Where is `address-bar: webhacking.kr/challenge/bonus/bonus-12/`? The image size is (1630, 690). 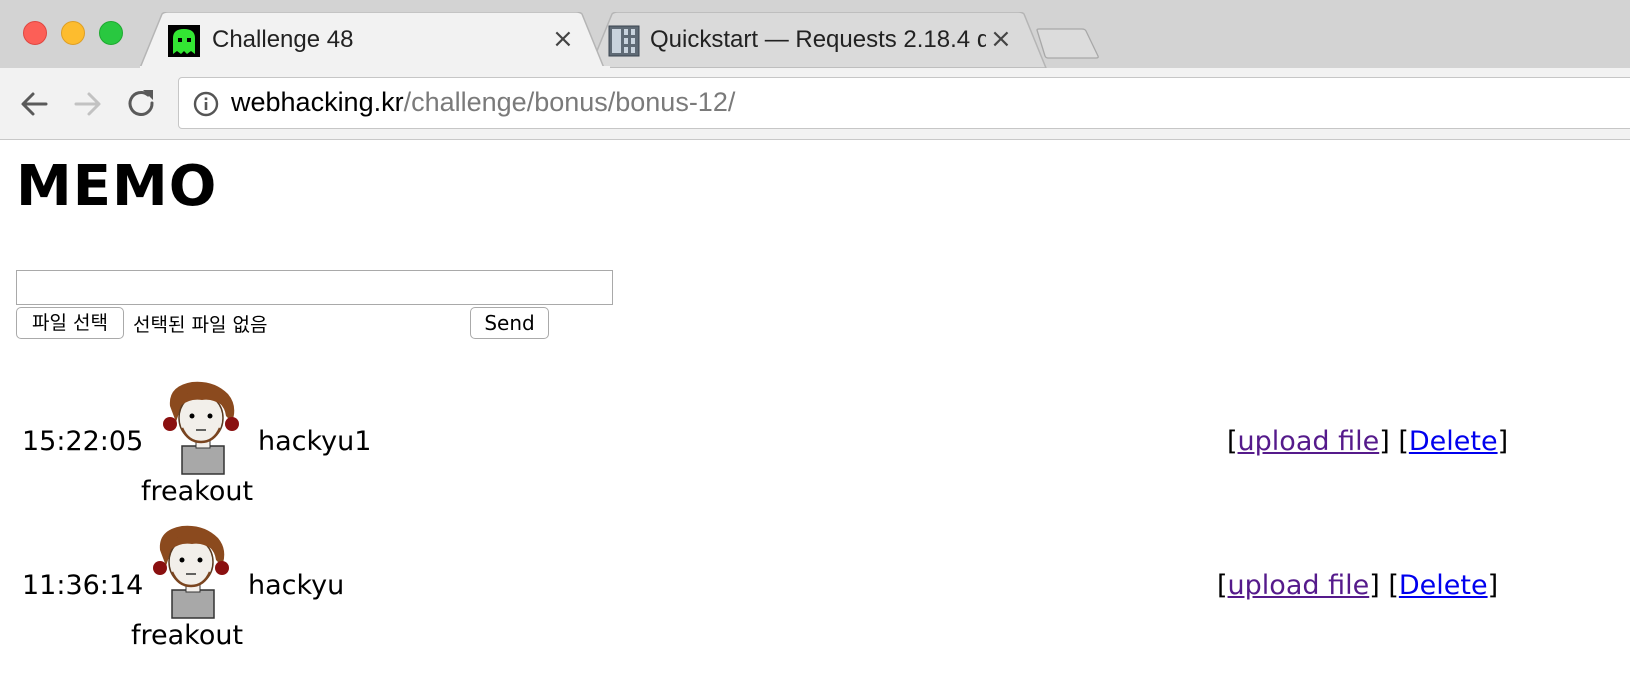
address-bar: webhacking.kr/challenge/bonus/bonus-12/ is located at coordinates (904, 103).